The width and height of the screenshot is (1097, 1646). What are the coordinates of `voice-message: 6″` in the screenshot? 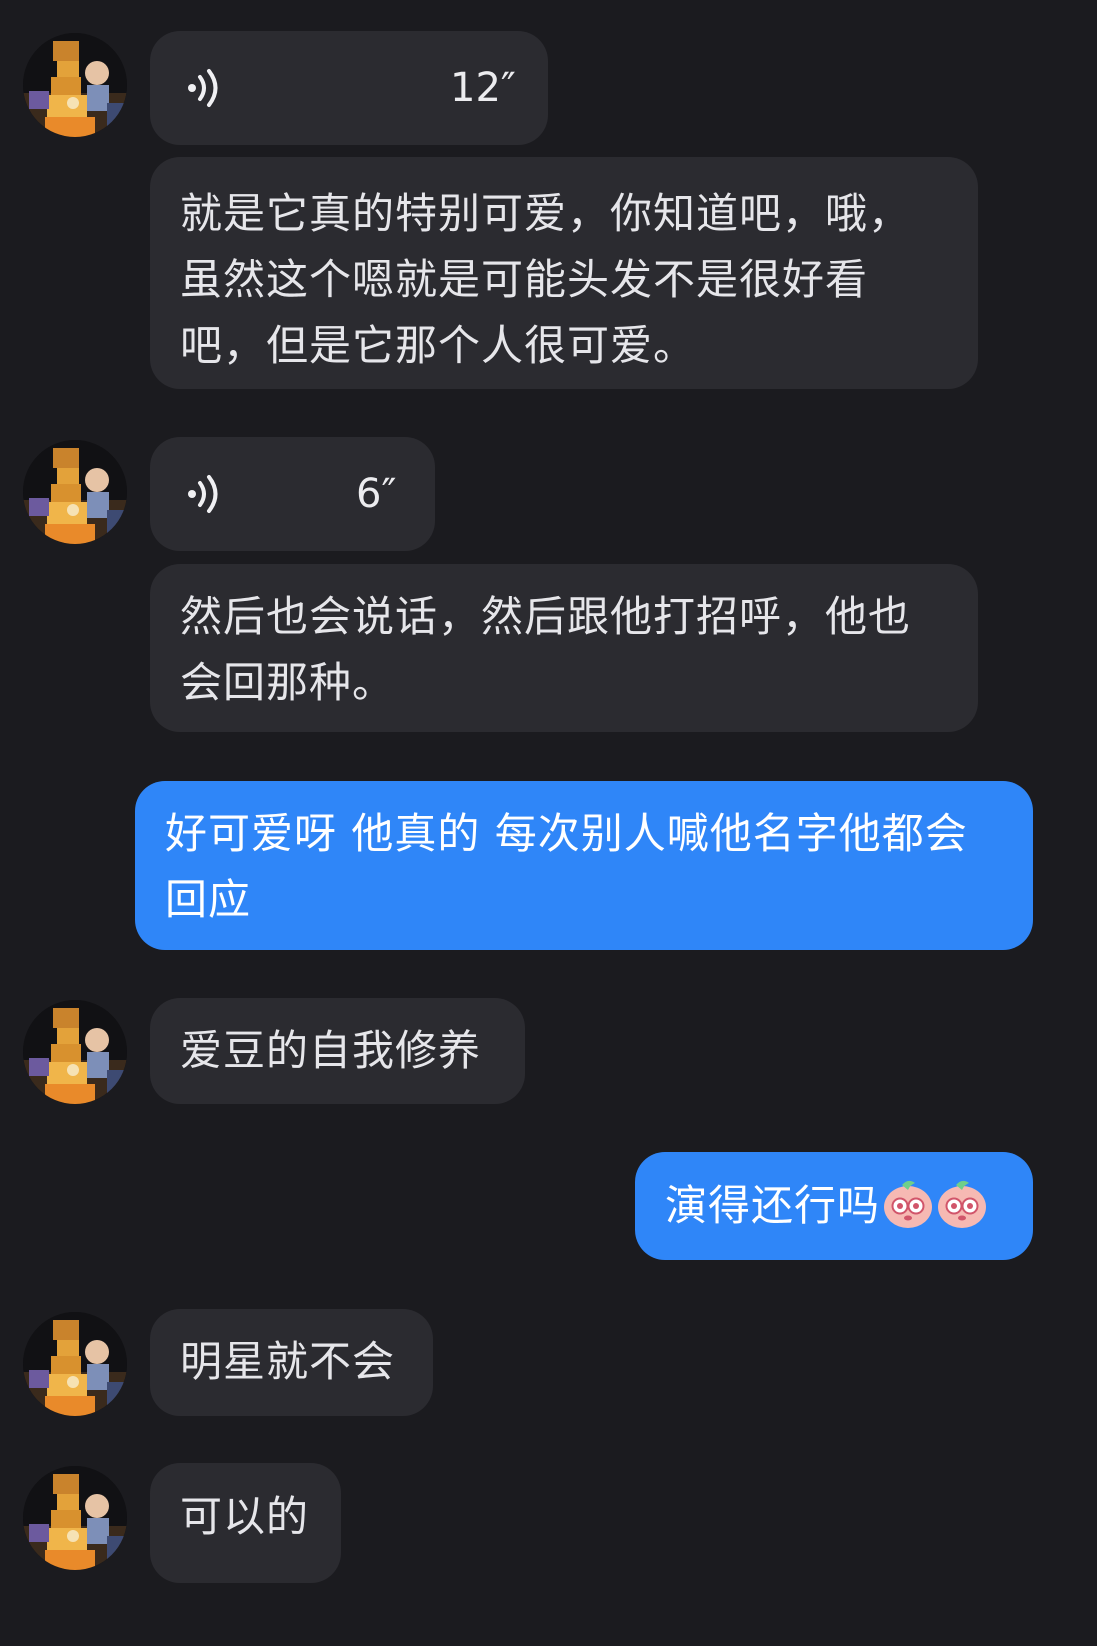 It's located at (292, 494).